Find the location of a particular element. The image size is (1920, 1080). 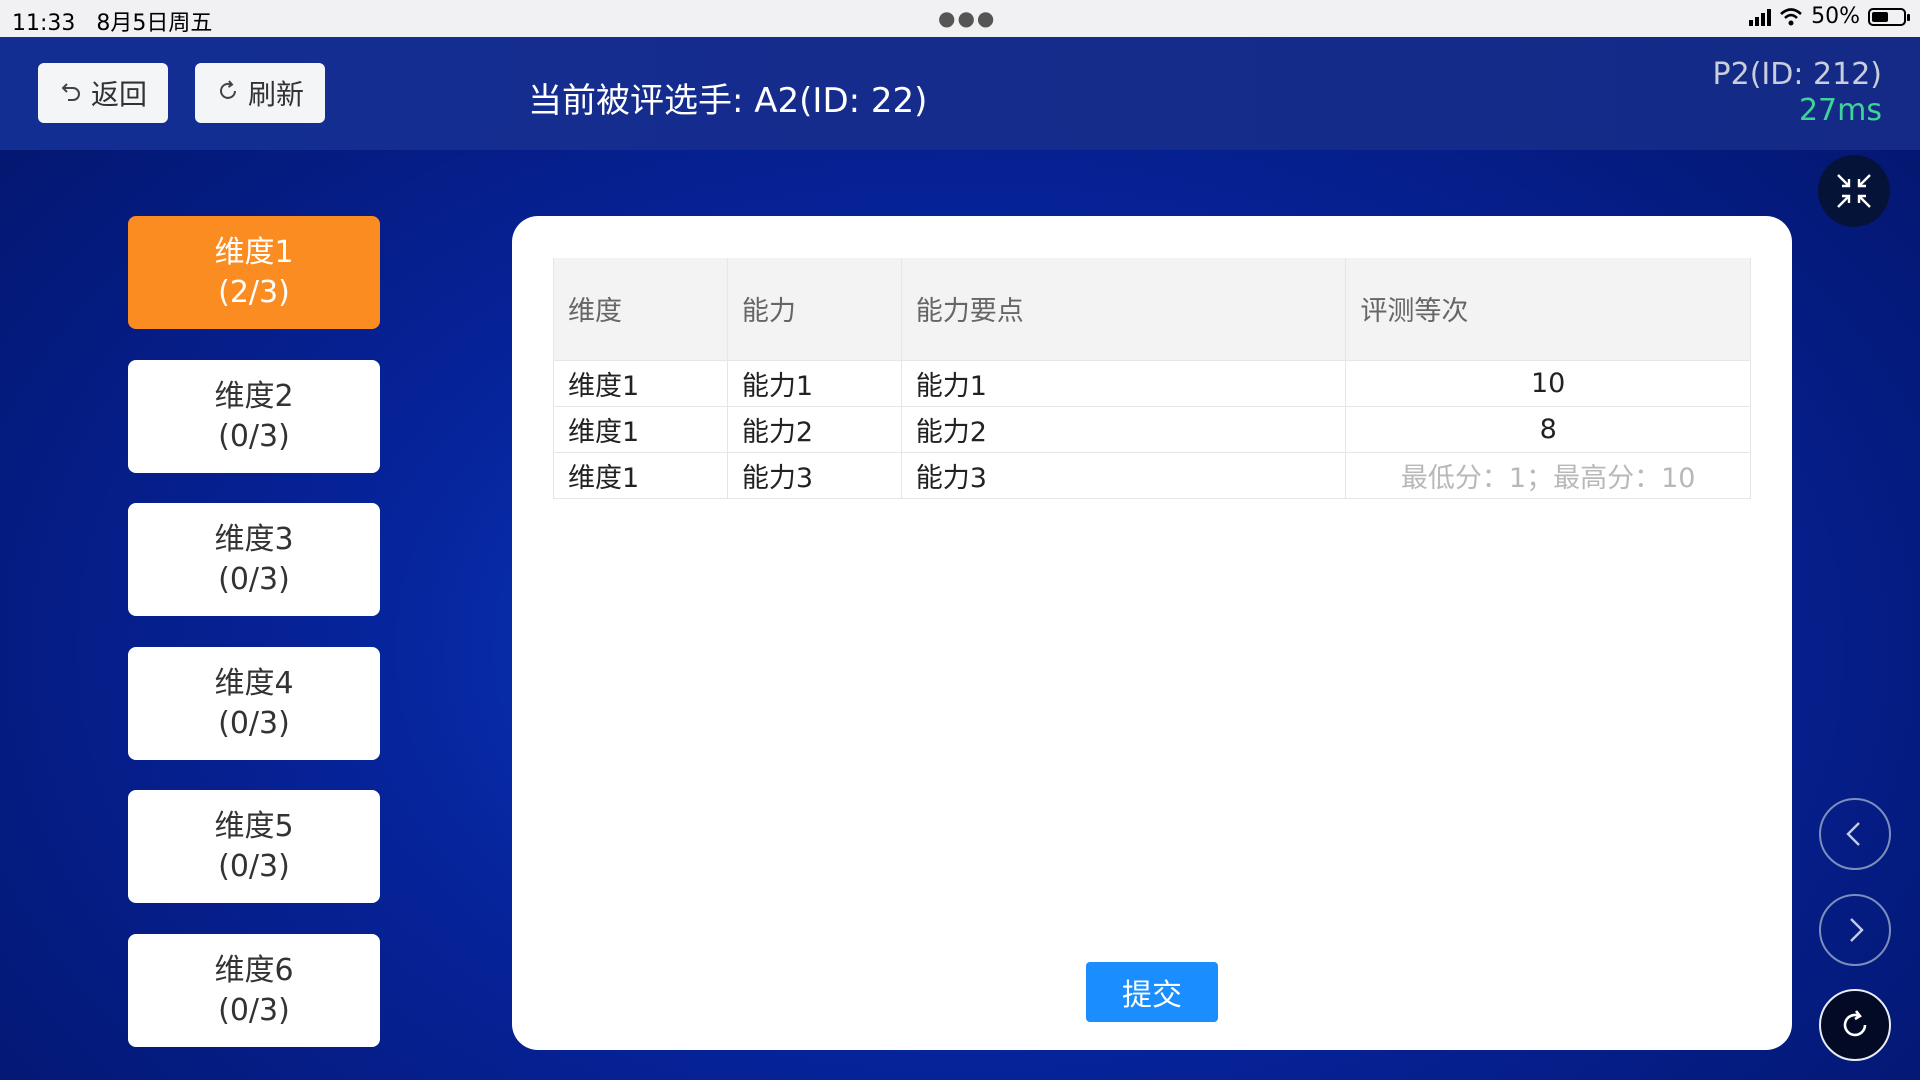

refresh-icon is located at coordinates (228, 93).